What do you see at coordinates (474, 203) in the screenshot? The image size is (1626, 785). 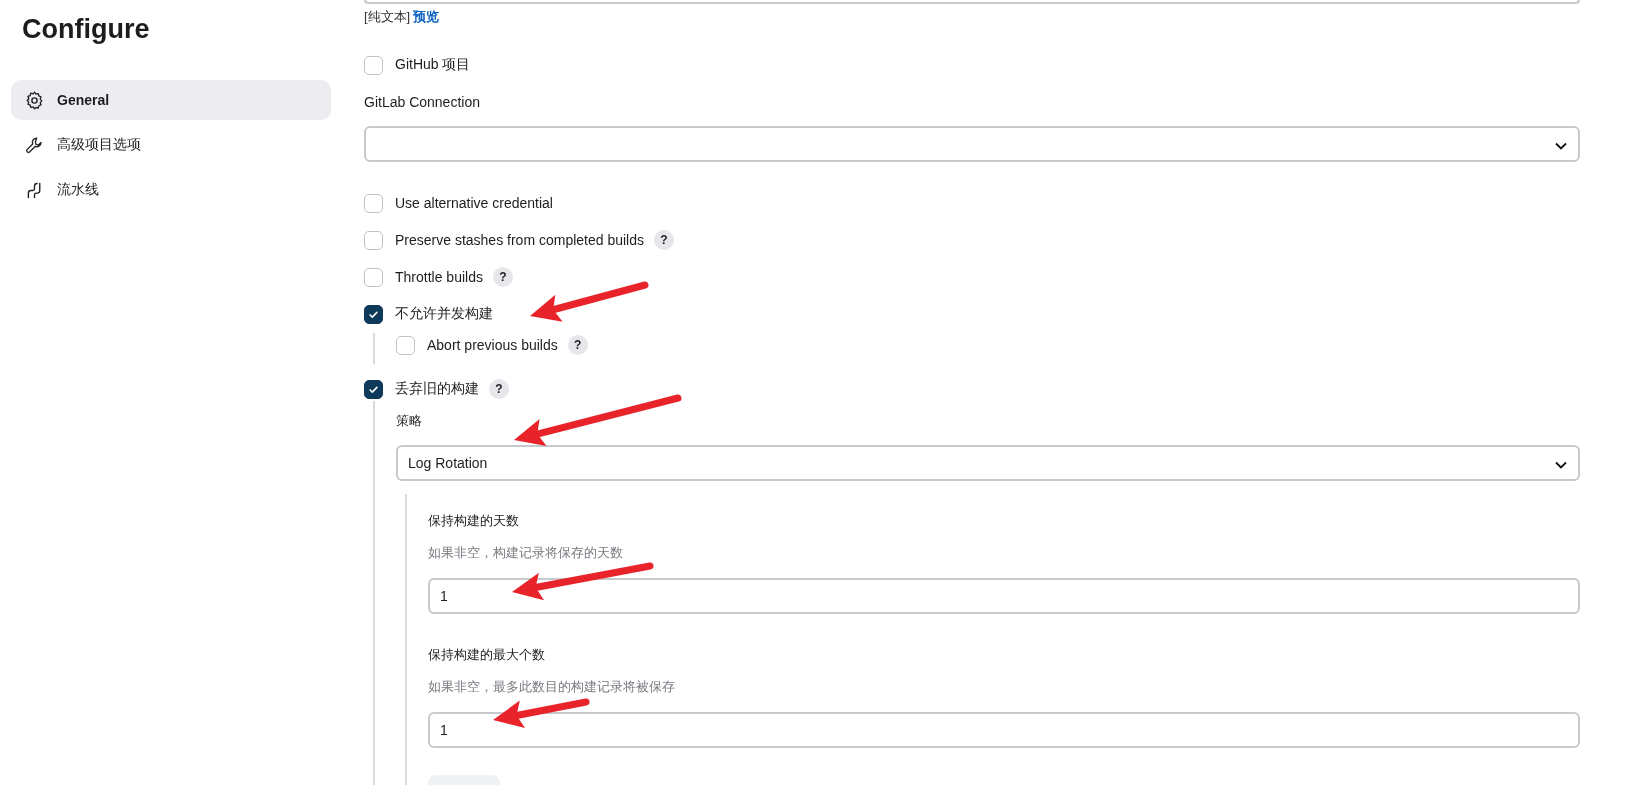 I see `checkbox-label: Use alternative credential` at bounding box center [474, 203].